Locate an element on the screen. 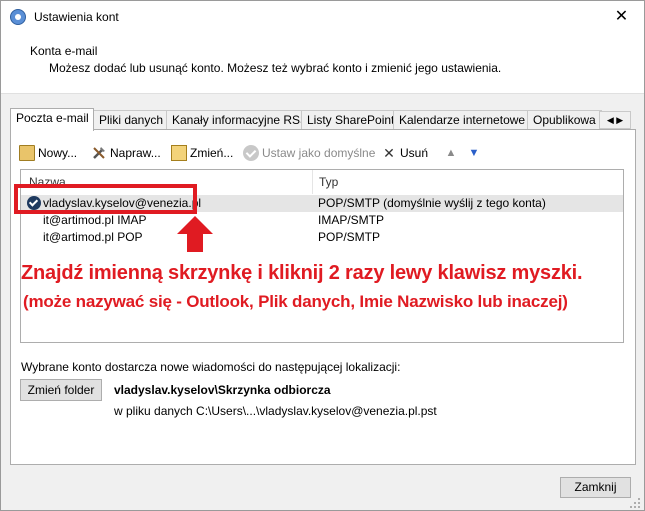  new-account-icon is located at coordinates (27, 152).